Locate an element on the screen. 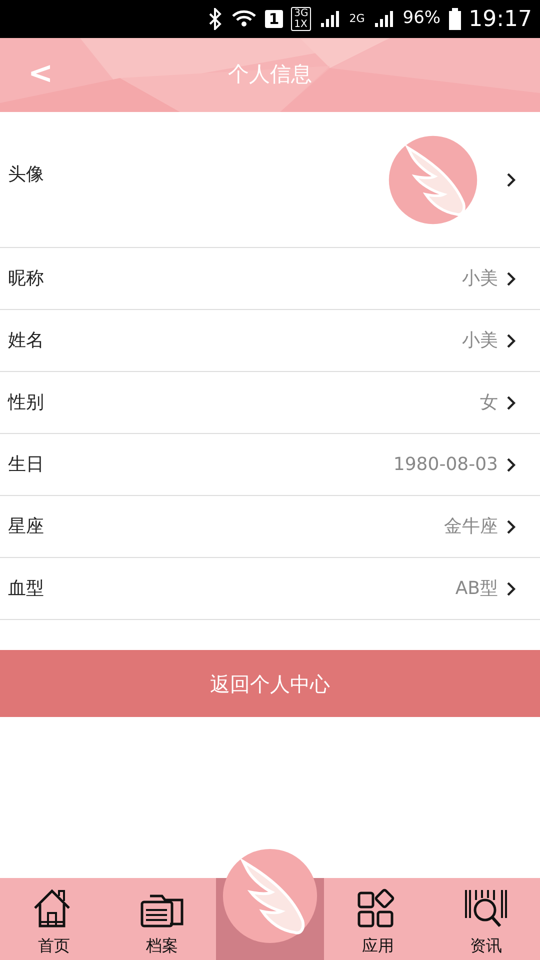 This screenshot has width=540, height=960. network-label: 1X is located at coordinates (301, 24).